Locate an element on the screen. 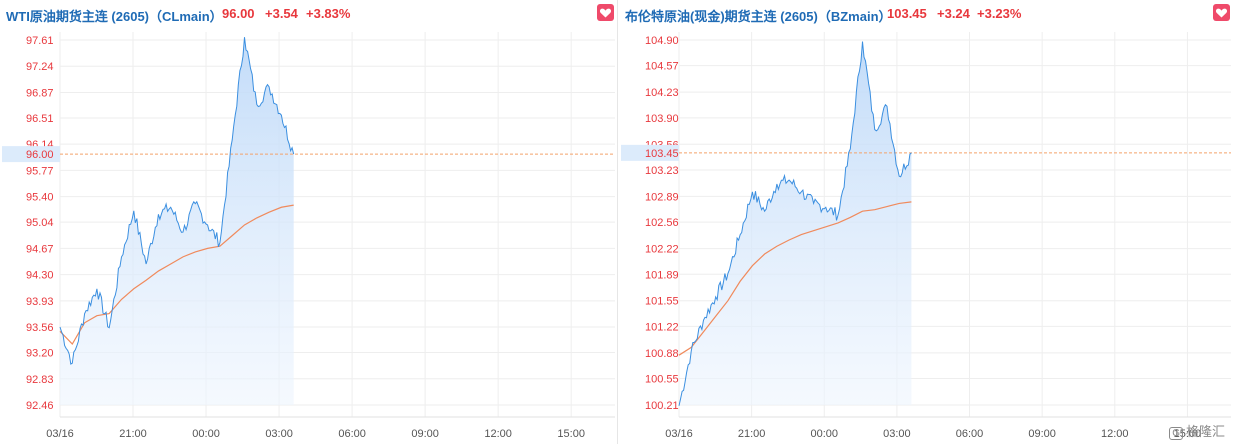  y-tick-label: 92.83 is located at coordinates (40, 380).